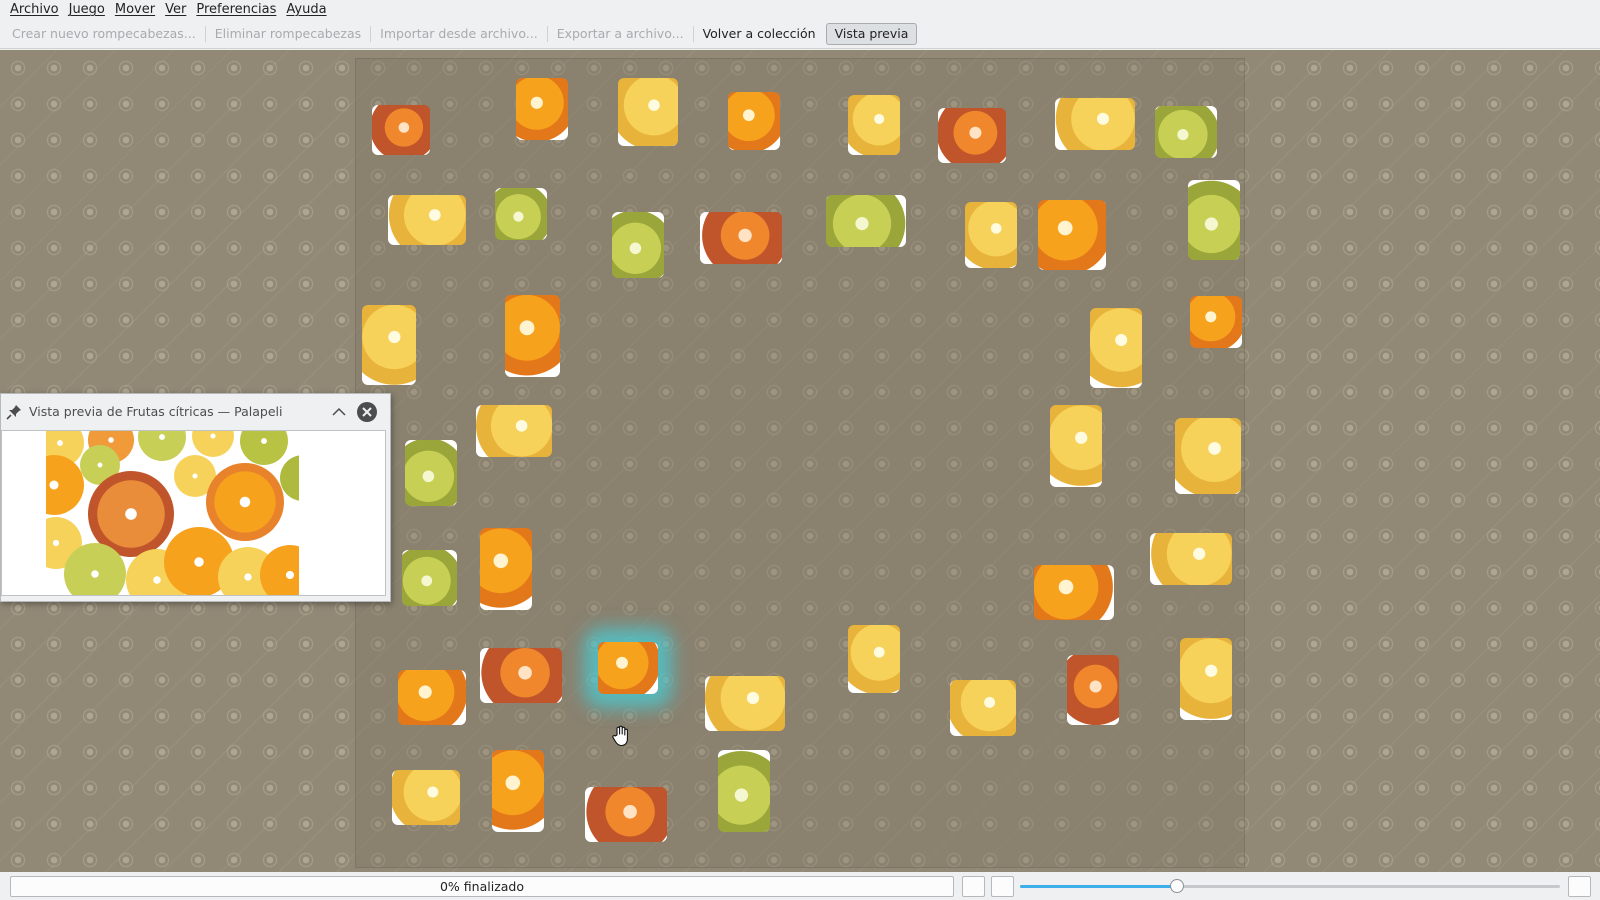  I want to click on menu-archivo: Archivo, so click(32, 10).